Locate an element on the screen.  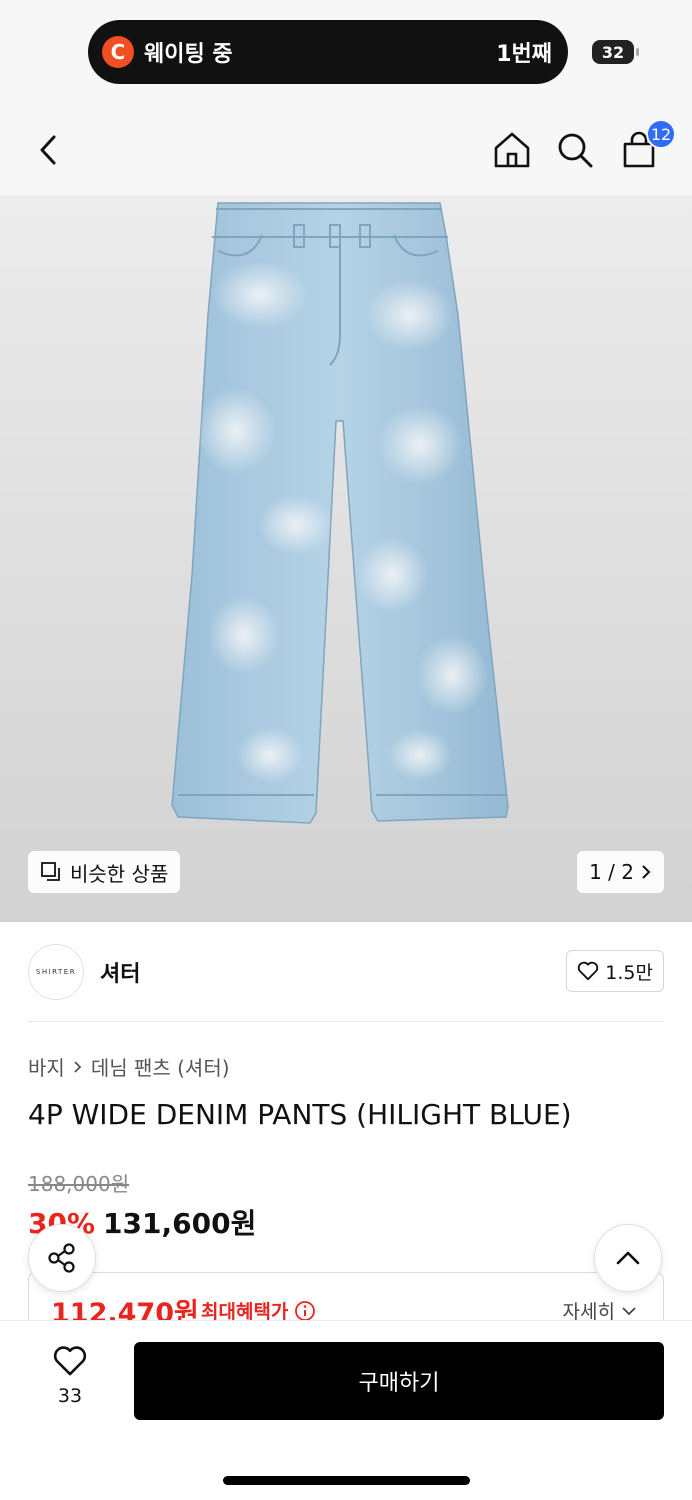
brand-logo: SHIRTER is located at coordinates (56, 972).